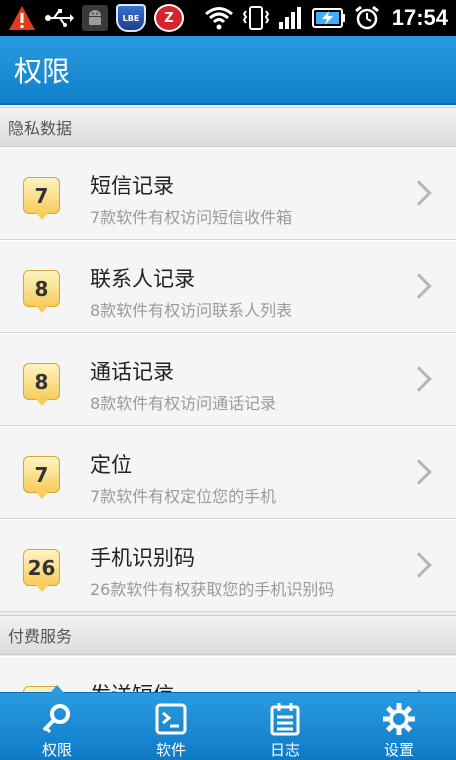 The image size is (456, 760). What do you see at coordinates (59, 18) in the screenshot?
I see `usb-icon` at bounding box center [59, 18].